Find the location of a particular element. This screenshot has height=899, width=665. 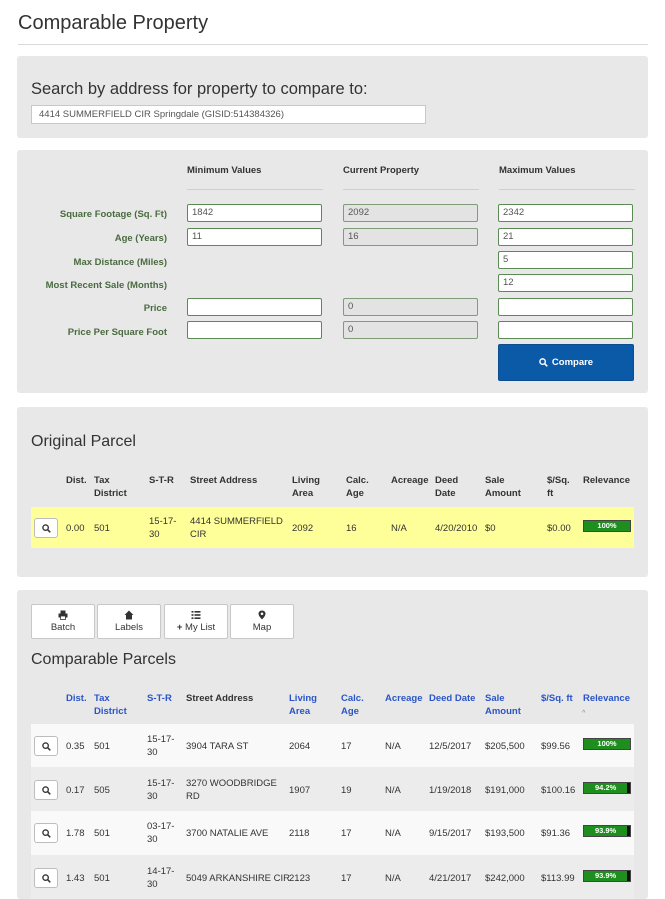

cell-price-per-sqft: $0.00 is located at coordinates (559, 528).